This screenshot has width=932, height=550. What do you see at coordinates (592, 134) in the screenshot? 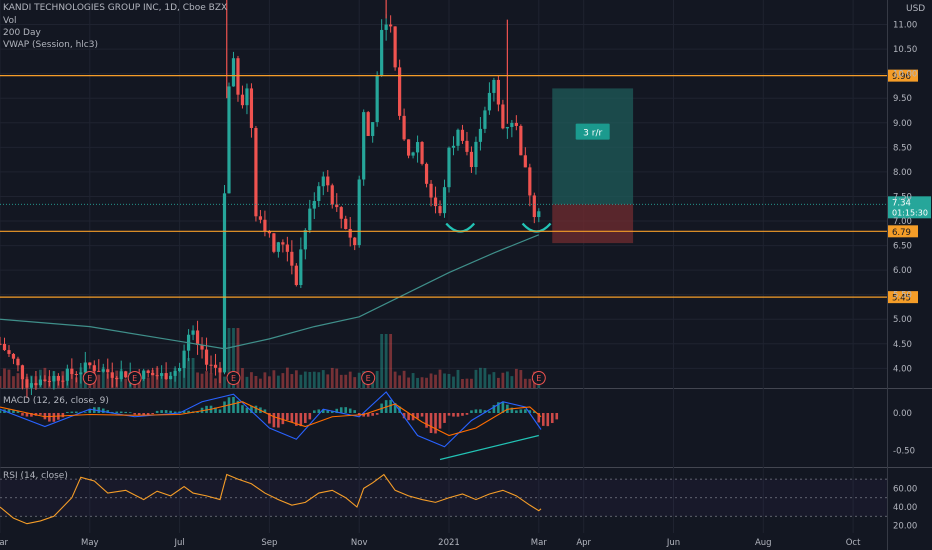
I see `ratio-label: 3 r/r` at bounding box center [592, 134].